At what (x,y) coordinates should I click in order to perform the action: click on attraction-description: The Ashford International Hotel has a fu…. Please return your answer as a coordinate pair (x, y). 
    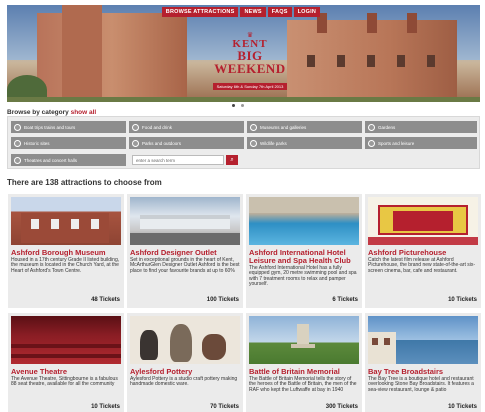
    Looking at the image, I should click on (303, 276).